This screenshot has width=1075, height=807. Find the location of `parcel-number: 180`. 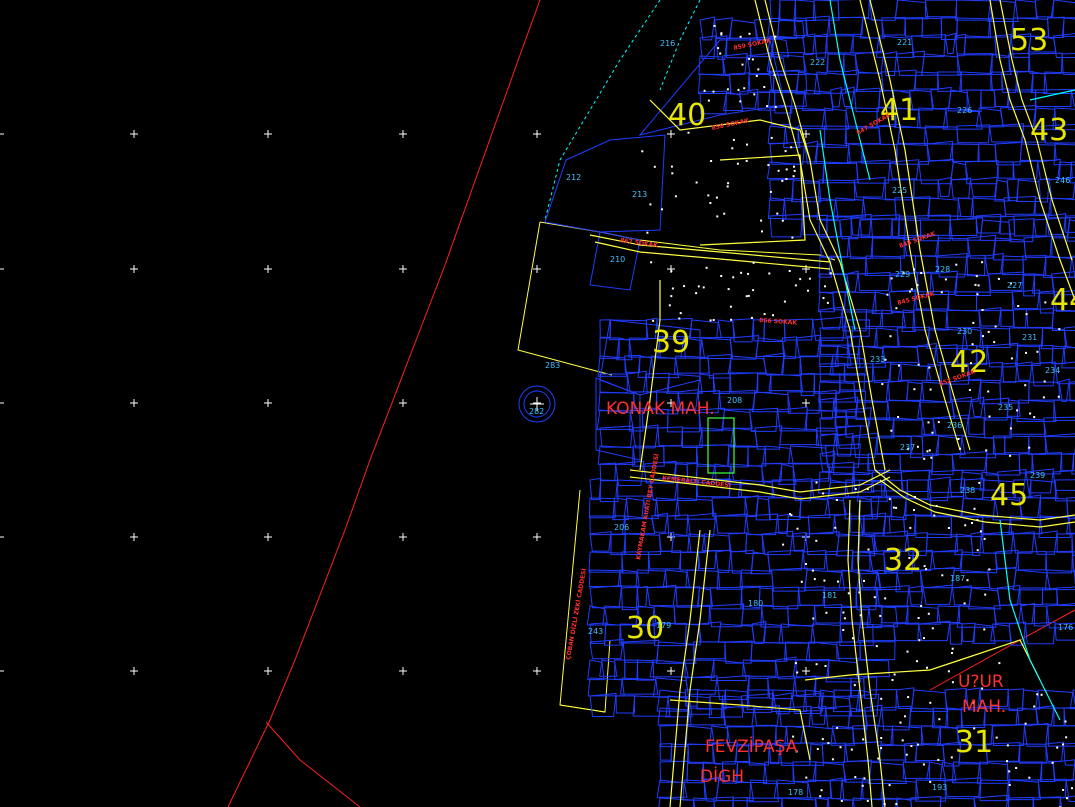

parcel-number: 180 is located at coordinates (755, 603).